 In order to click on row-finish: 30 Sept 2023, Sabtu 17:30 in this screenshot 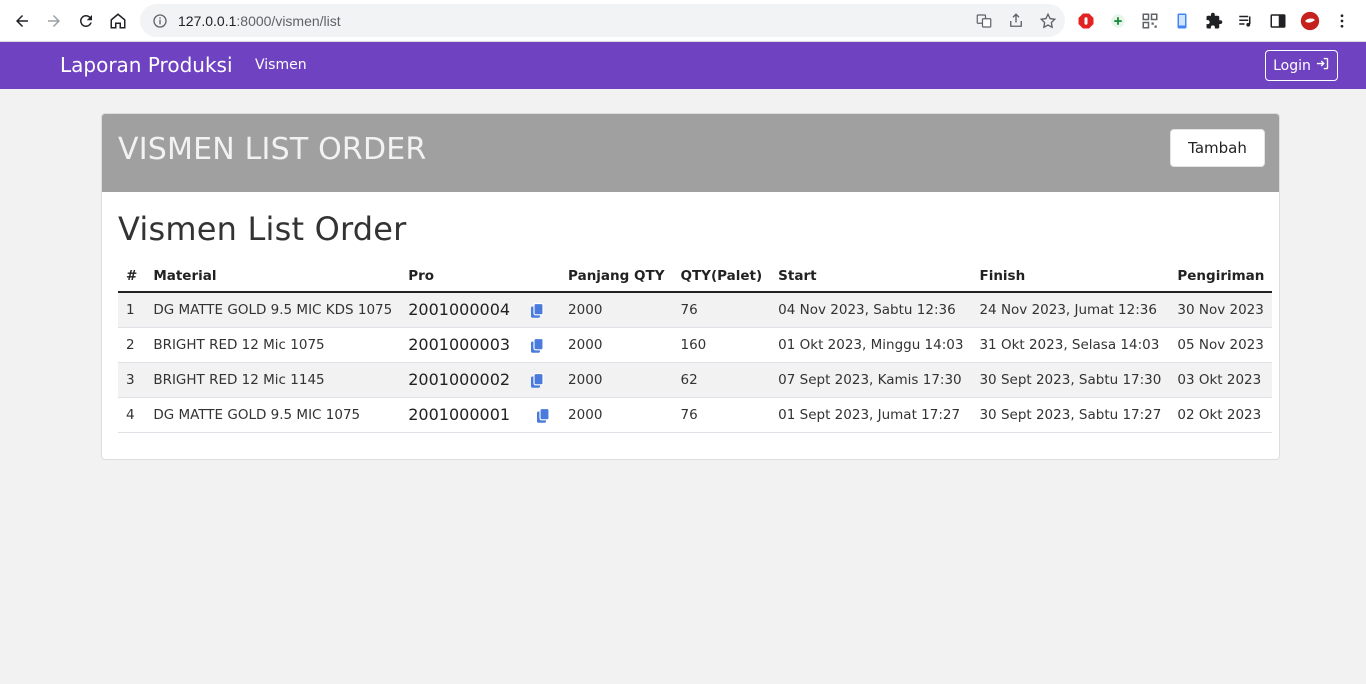, I will do `click(1070, 380)`.